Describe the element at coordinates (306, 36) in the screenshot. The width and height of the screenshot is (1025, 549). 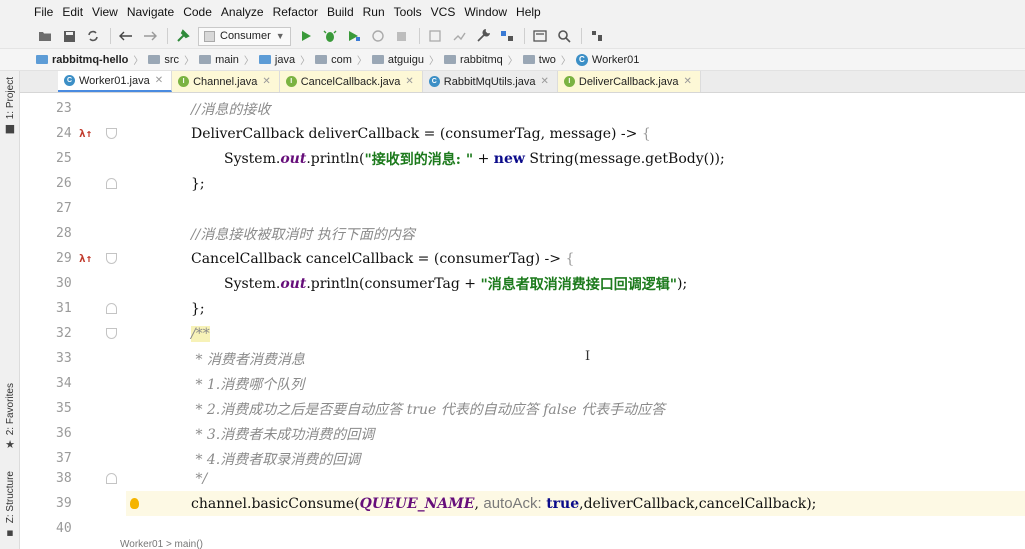
I see `run-icon` at that location.